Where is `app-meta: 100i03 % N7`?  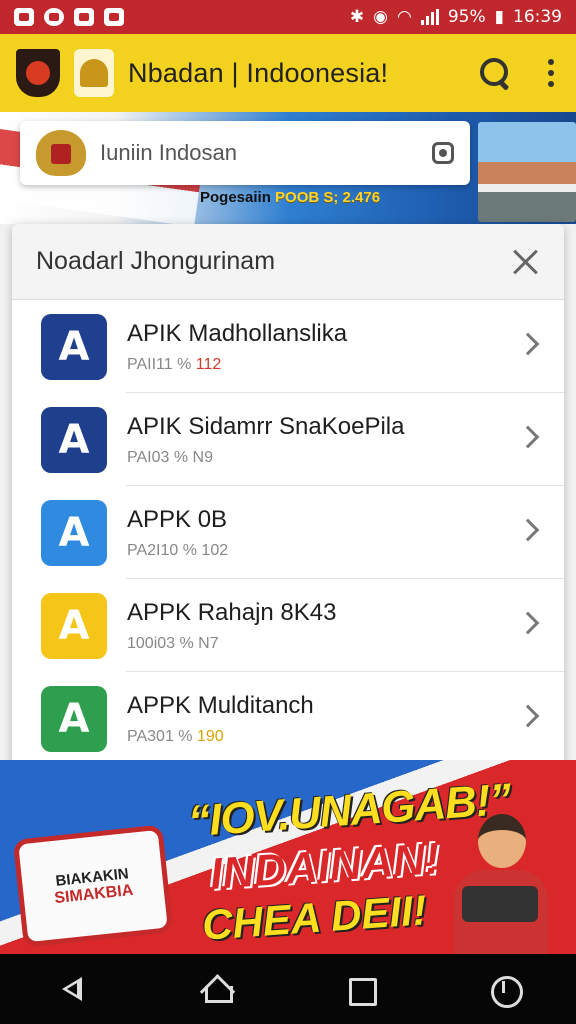
app-meta: 100i03 % N7 is located at coordinates (231, 644).